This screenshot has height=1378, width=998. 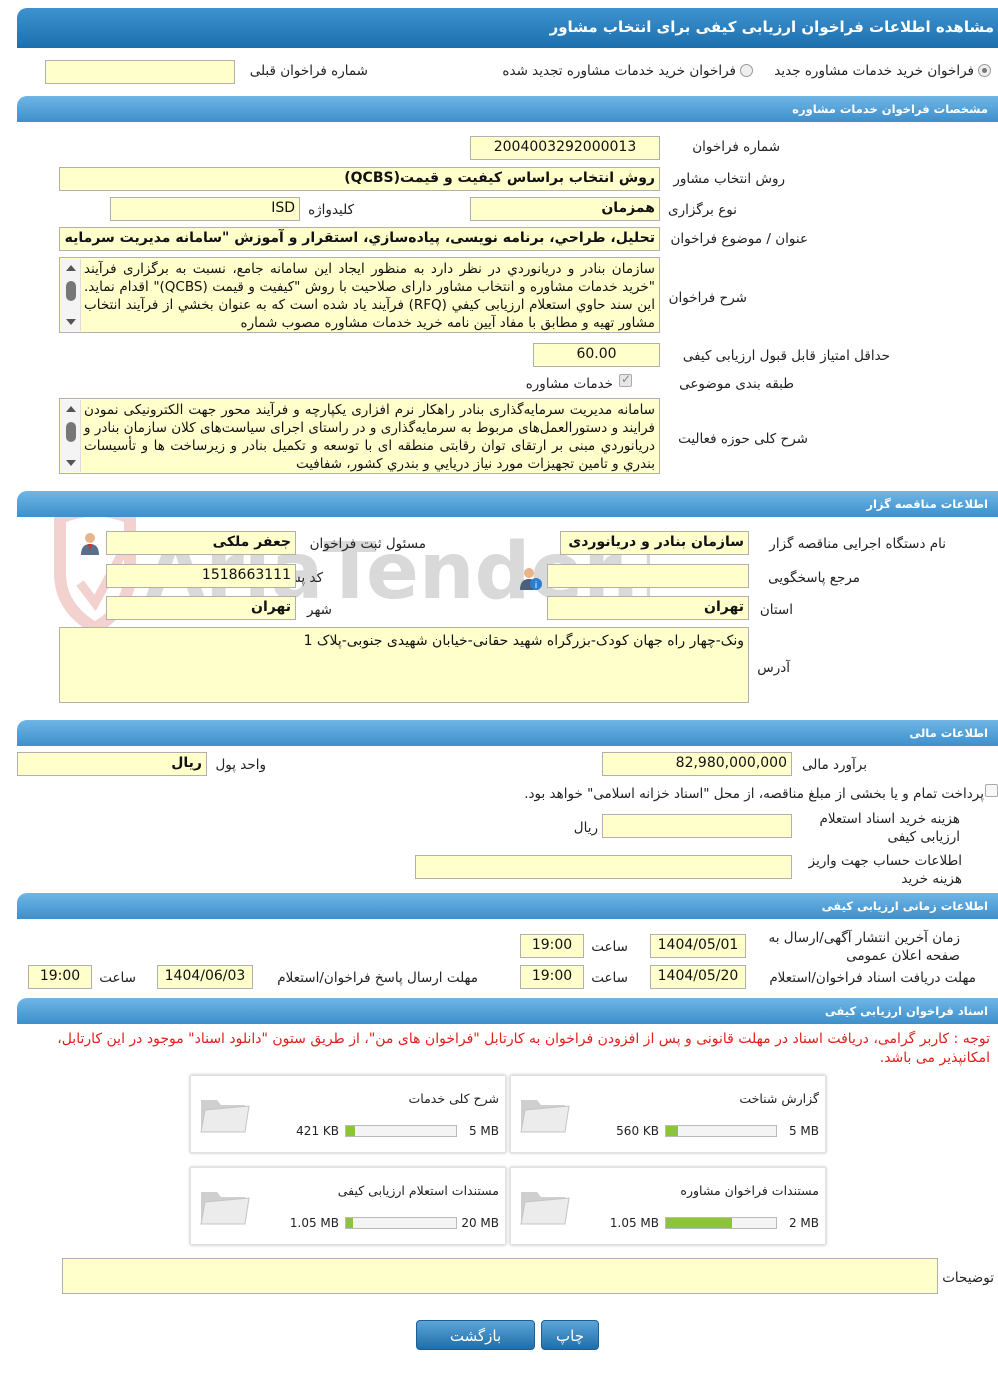 I want to click on city-field: تهران, so click(x=201, y=608).